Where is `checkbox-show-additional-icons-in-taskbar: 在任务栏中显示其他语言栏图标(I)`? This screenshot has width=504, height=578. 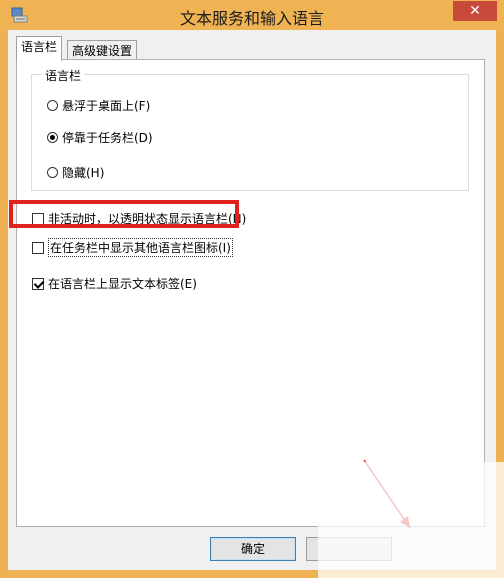
checkbox-show-additional-icons-in-taskbar: 在任务栏中显示其他语言栏图标(I) is located at coordinates (132, 247).